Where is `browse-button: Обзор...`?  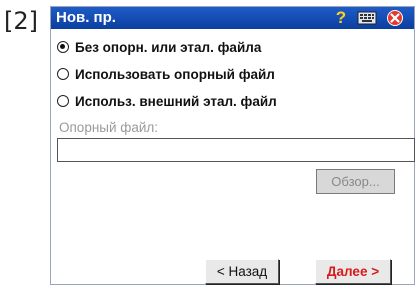
browse-button: Обзор... is located at coordinates (355, 181).